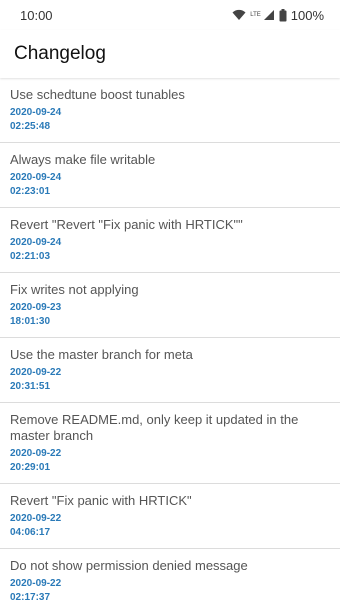 This screenshot has height=604, width=340. What do you see at coordinates (36, 15) in the screenshot?
I see `clock: 10:00` at bounding box center [36, 15].